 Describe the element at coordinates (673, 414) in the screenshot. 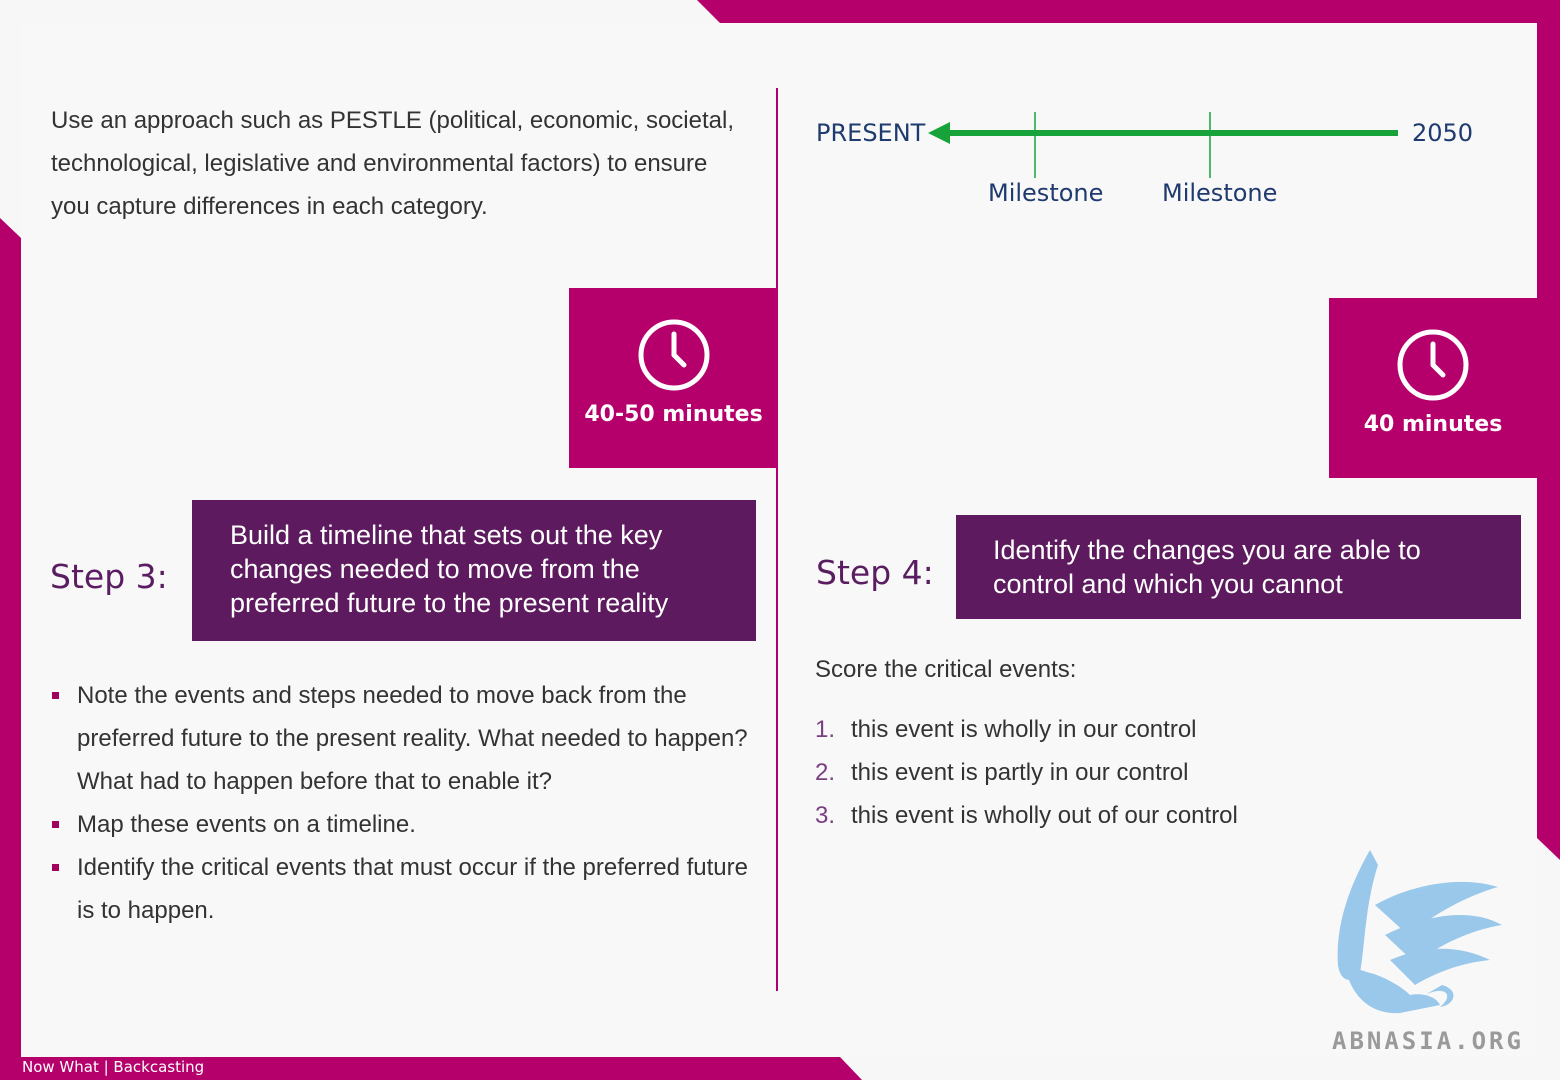

I see `step3-time-label: 40-50 minutes` at that location.